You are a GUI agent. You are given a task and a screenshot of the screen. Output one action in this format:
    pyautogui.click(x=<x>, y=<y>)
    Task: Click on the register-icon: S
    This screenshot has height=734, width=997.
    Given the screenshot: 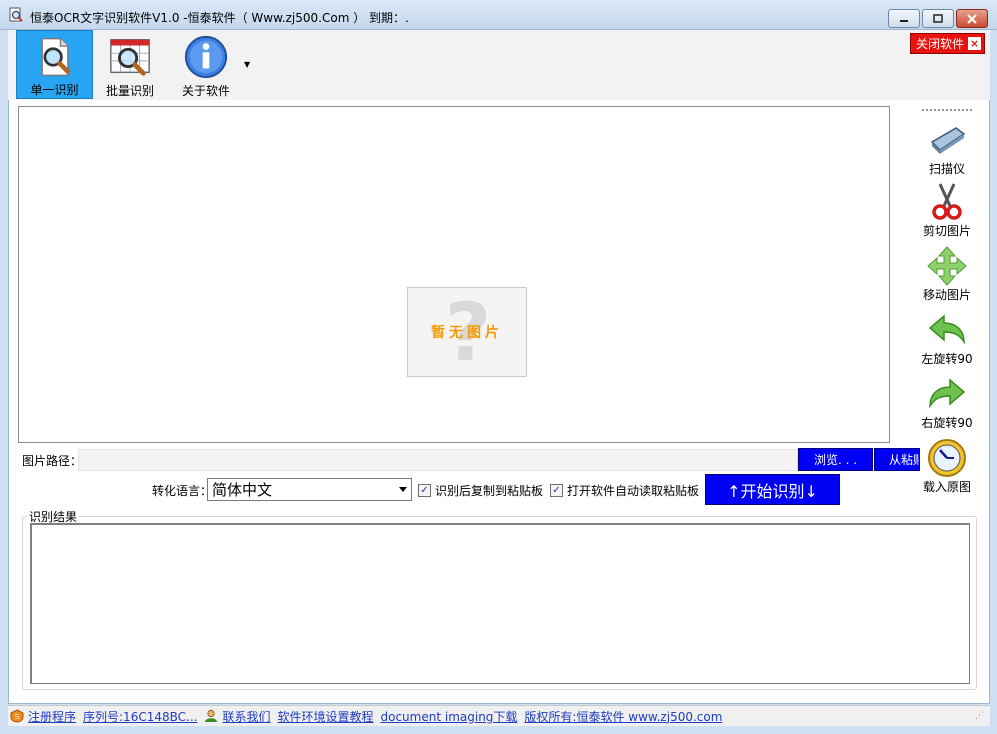 What is the action you would take?
    pyautogui.click(x=17, y=716)
    